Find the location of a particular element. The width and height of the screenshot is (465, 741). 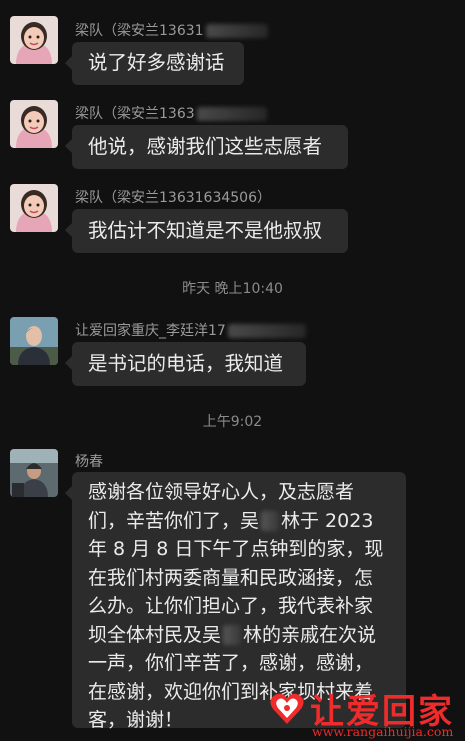

message-line: 年 8 月 8 日下午了点钟到的家，现 is located at coordinates (236, 549).